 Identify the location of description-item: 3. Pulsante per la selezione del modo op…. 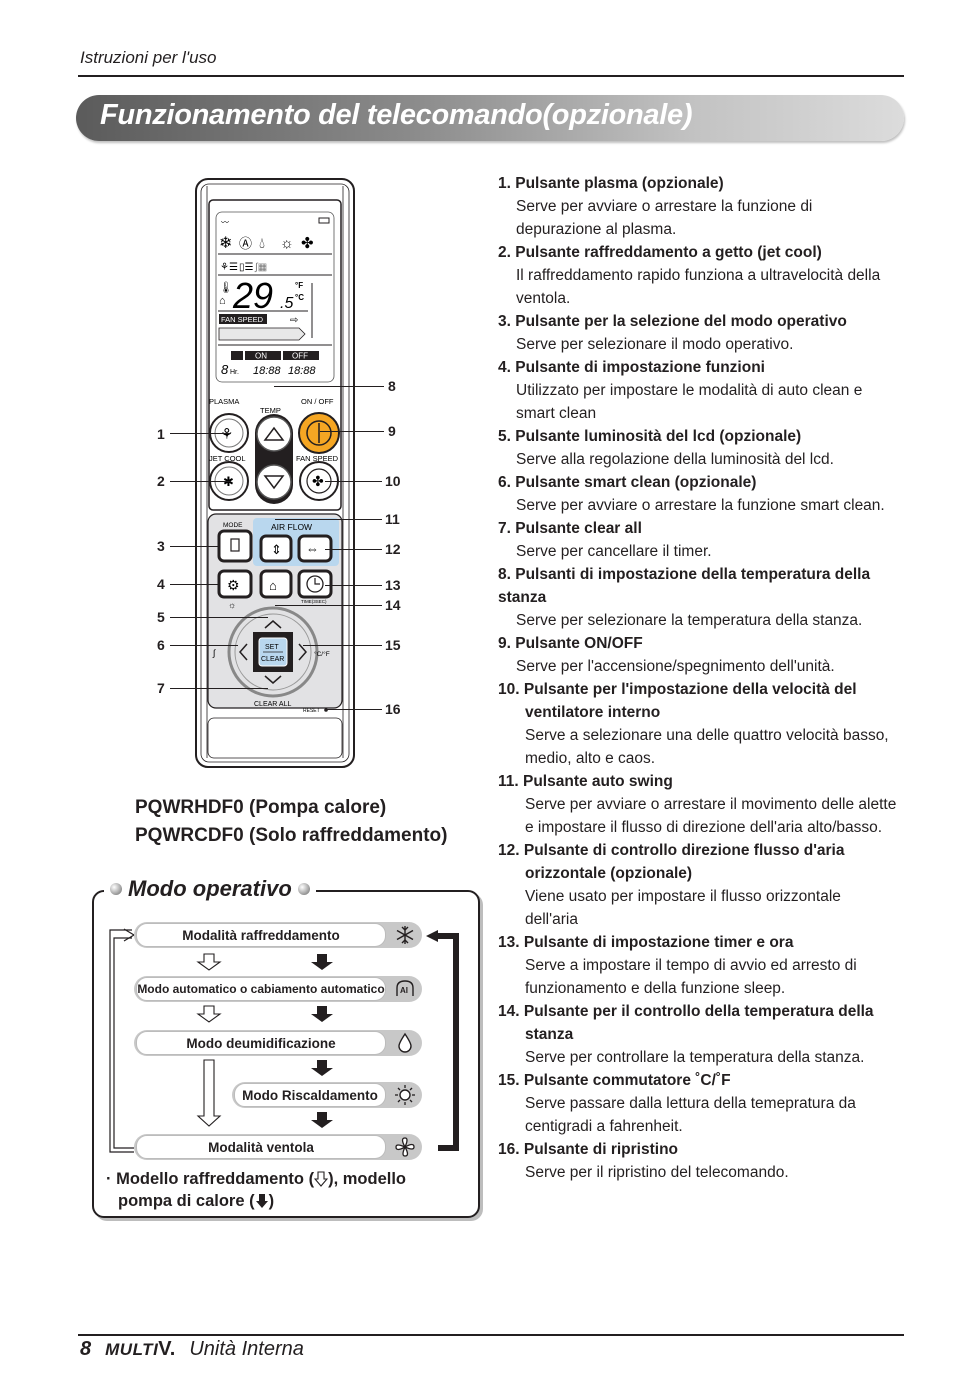
(698, 333).